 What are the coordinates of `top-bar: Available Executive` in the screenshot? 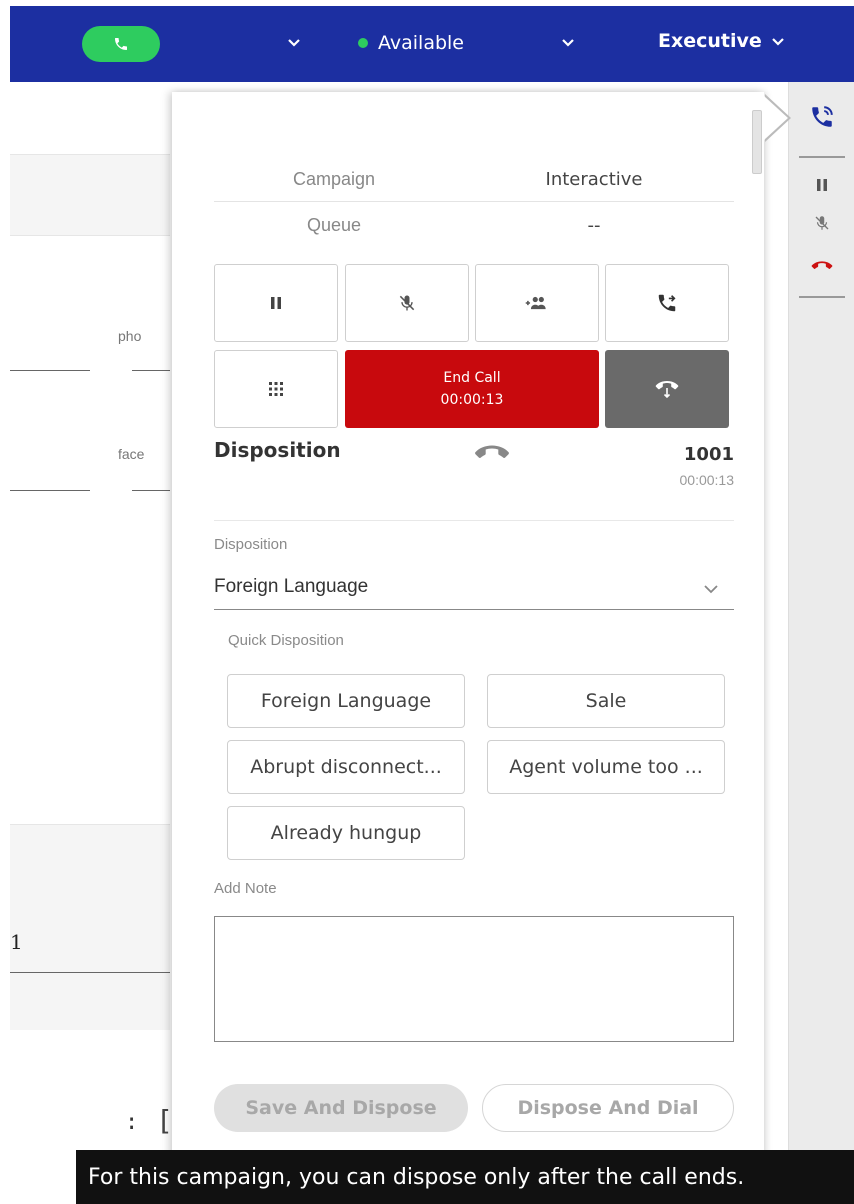 It's located at (432, 44).